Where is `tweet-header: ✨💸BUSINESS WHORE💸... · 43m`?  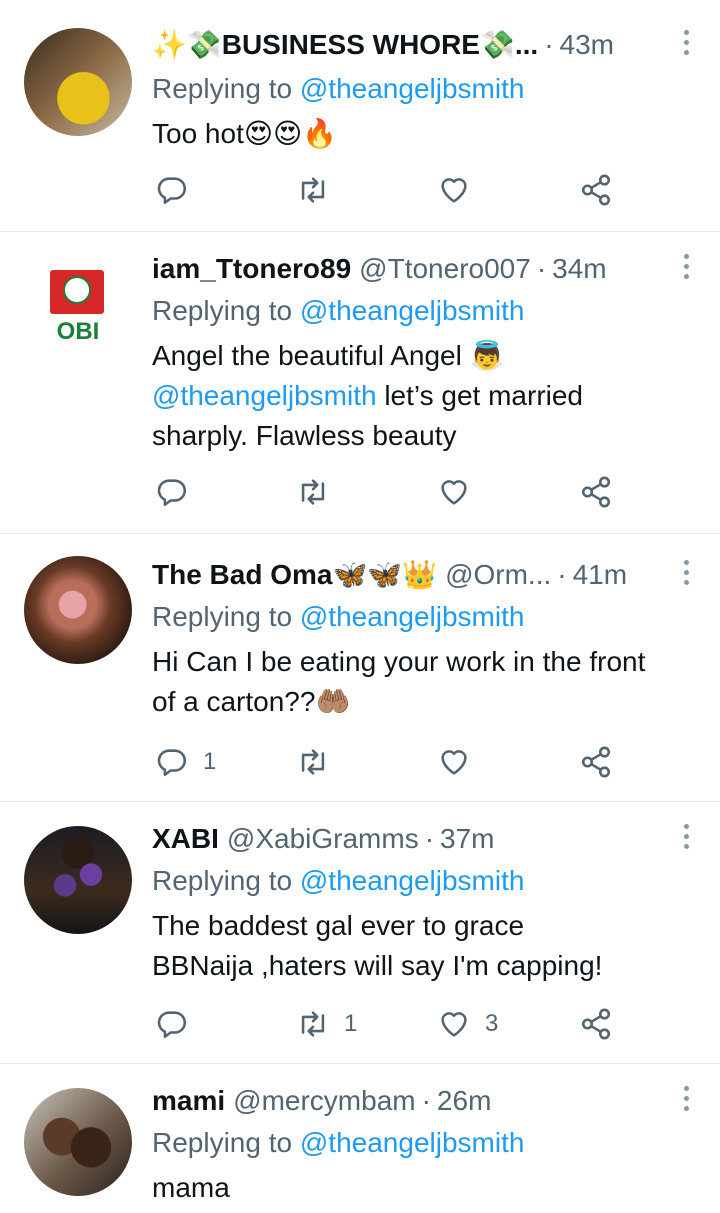
tweet-header: ✨💸BUSINESS WHORE💸... · 43m is located at coordinates (411, 45).